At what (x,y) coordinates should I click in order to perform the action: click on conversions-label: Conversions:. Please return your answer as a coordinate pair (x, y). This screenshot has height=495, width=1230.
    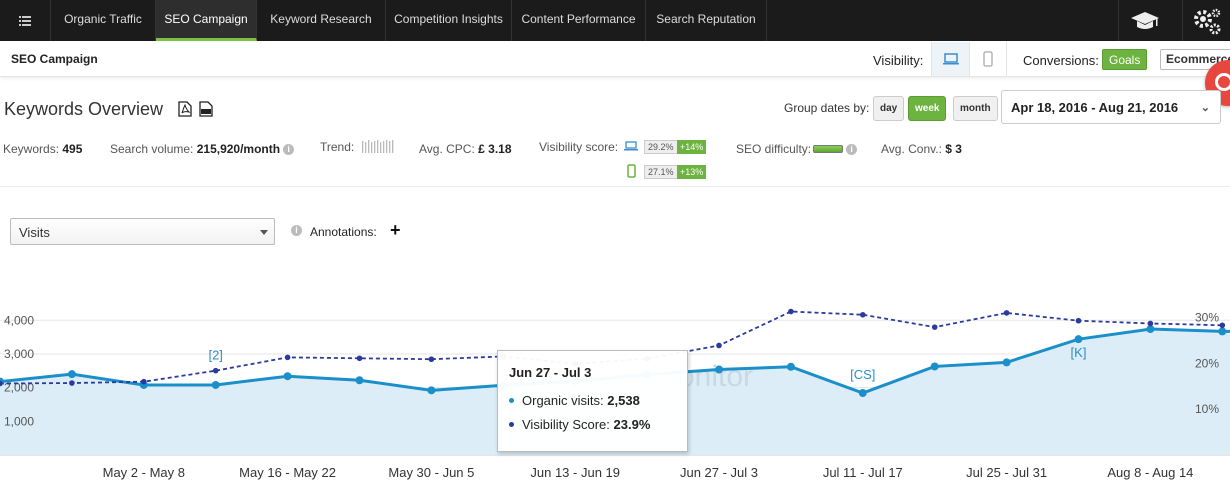
    Looking at the image, I should click on (1061, 60).